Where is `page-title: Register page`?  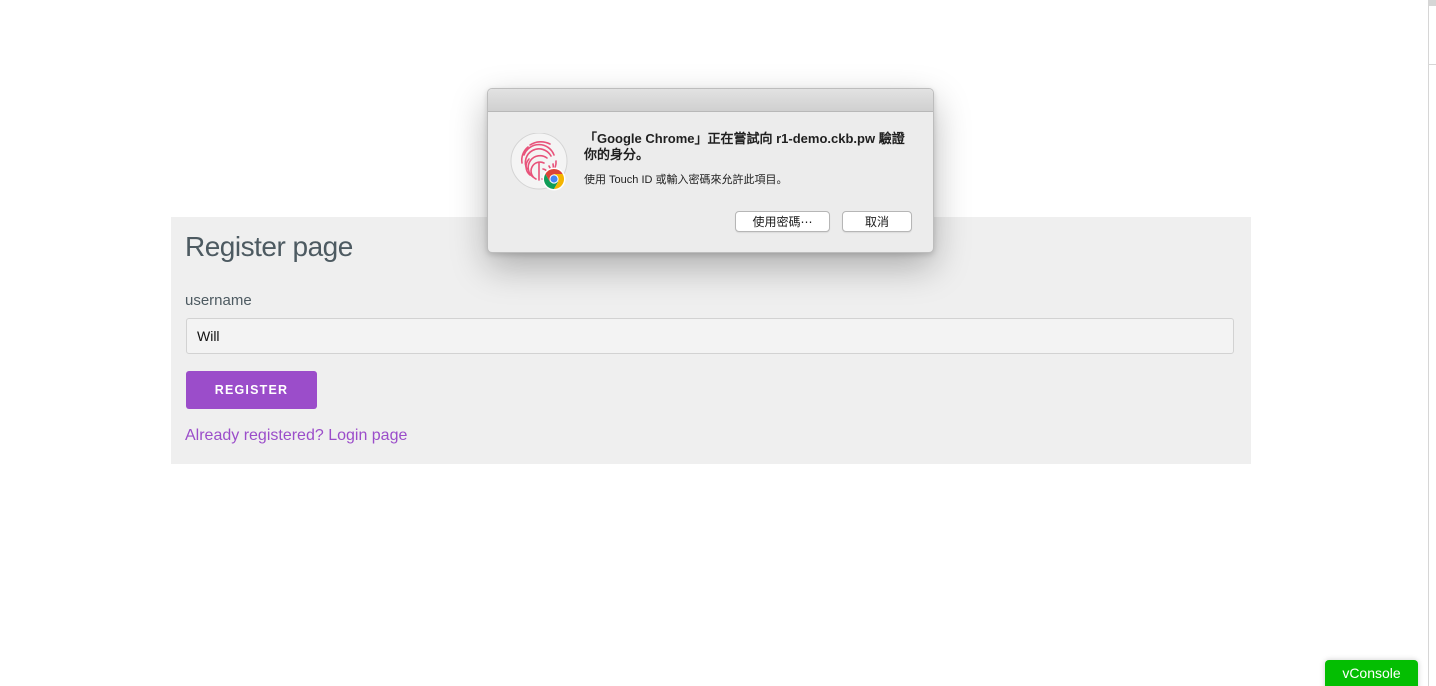
page-title: Register page is located at coordinates (269, 246).